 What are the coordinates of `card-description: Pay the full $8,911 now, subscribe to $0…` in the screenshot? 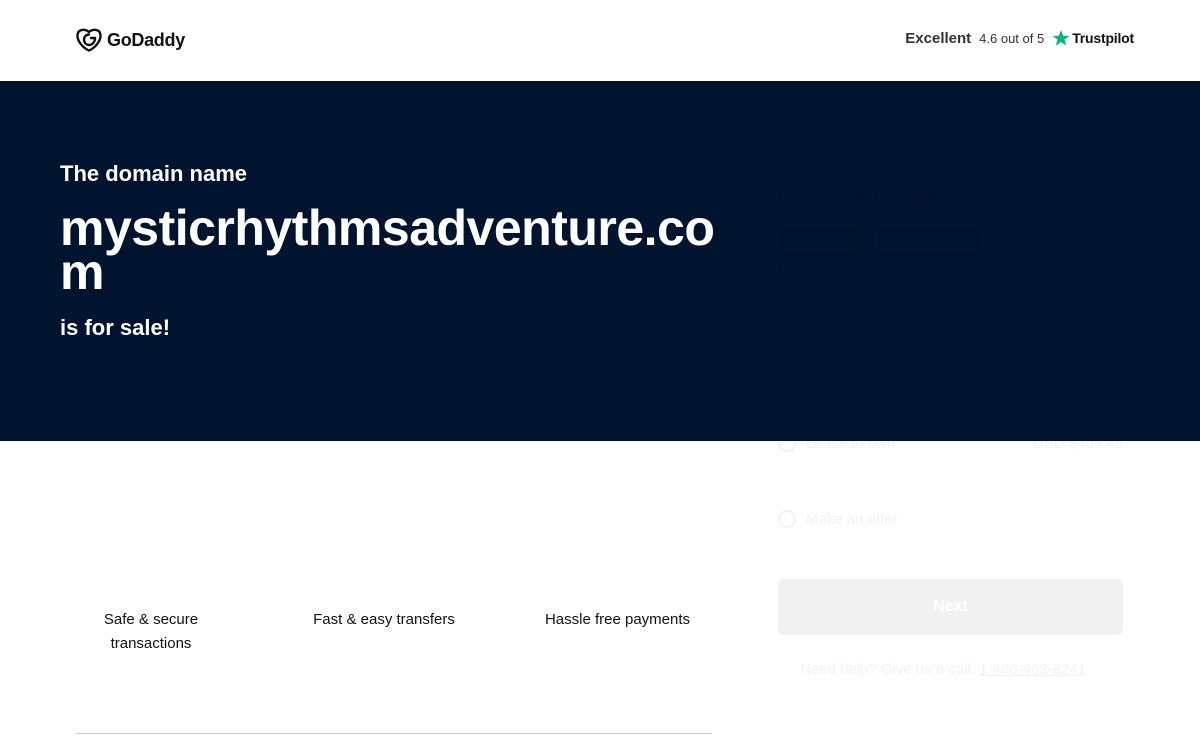 It's located at (949, 282).